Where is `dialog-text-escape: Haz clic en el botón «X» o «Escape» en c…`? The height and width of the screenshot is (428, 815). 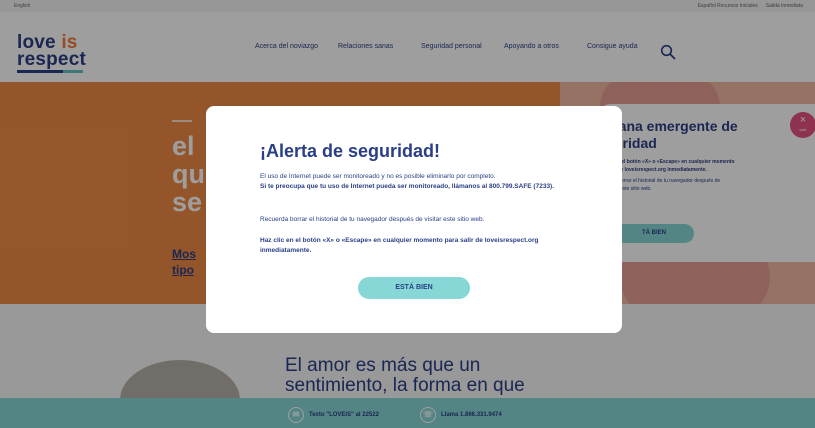
dialog-text-escape: Haz clic en el botón «X» o «Escape» en c… is located at coordinates (399, 245).